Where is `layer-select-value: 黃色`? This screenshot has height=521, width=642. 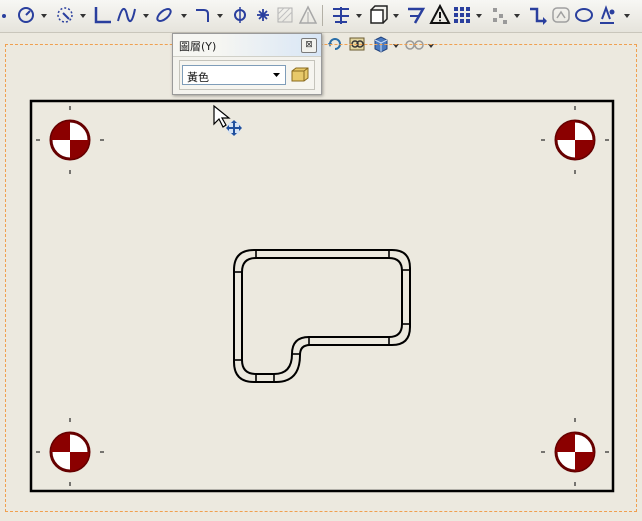
layer-select-value: 黃色 is located at coordinates (198, 77).